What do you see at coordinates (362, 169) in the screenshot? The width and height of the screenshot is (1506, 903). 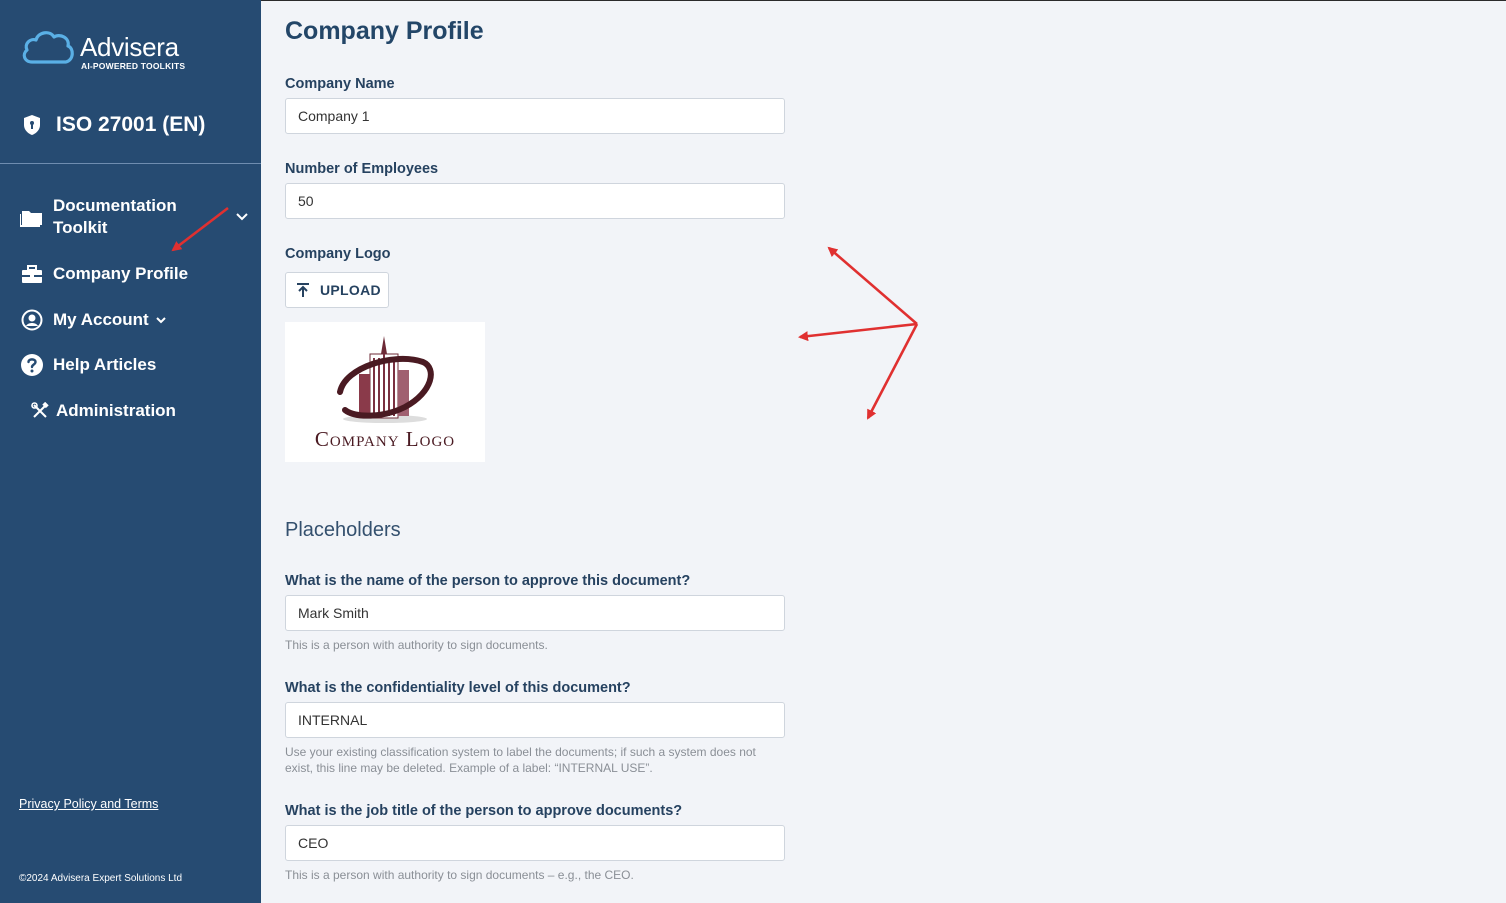 I see `employees-label: Number of Employees` at bounding box center [362, 169].